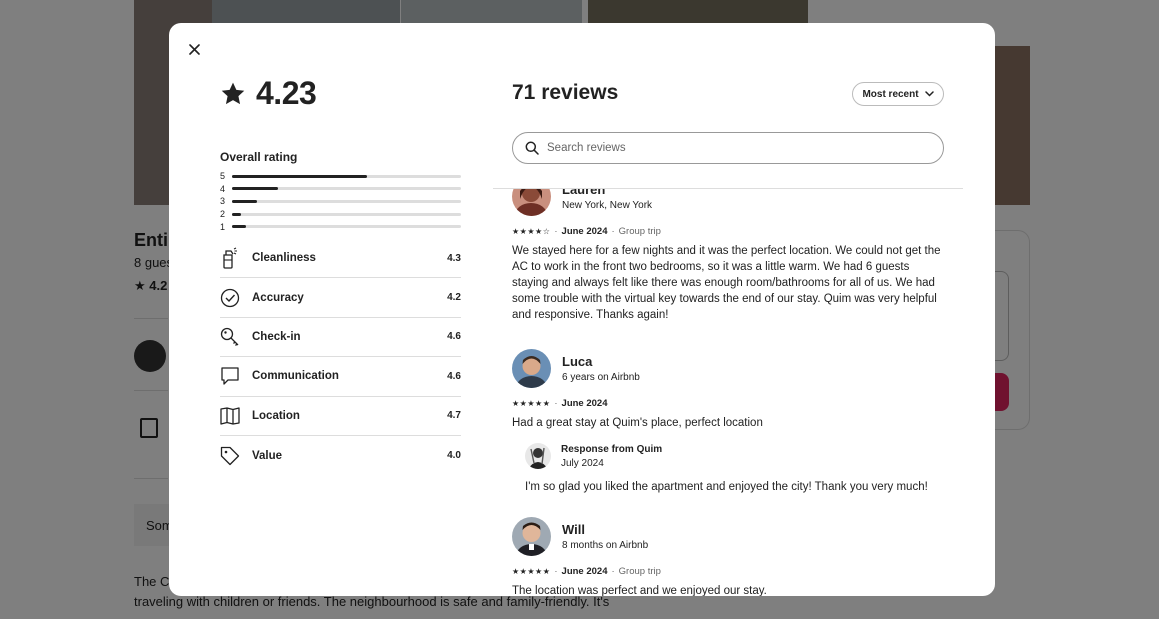 The height and width of the screenshot is (619, 1159). Describe the element at coordinates (236, 298) in the screenshot. I see `check-circle-icon` at that location.